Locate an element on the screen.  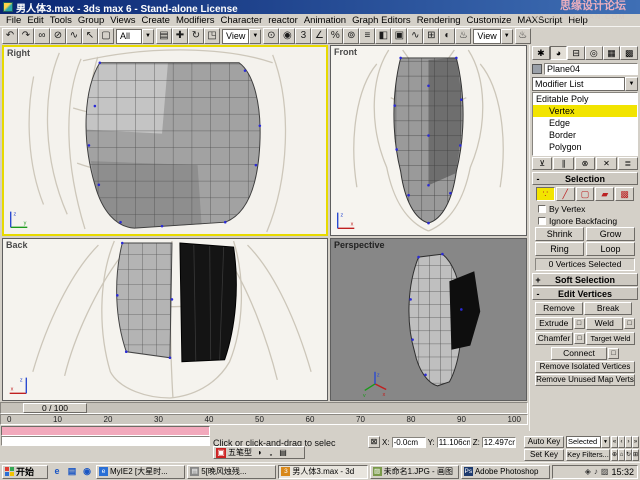
object-color-swatch is located at coordinates (537, 69).